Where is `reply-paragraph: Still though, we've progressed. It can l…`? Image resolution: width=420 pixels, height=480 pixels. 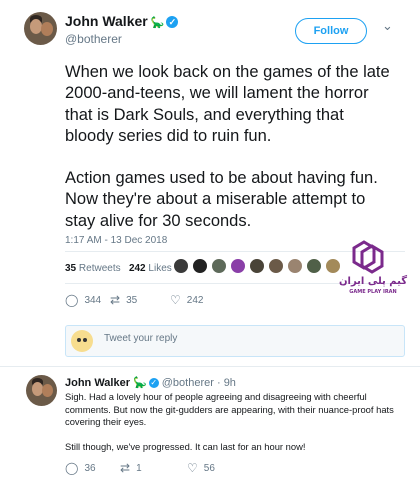 reply-paragraph: Still though, we've progressed. It can l… is located at coordinates (185, 446).